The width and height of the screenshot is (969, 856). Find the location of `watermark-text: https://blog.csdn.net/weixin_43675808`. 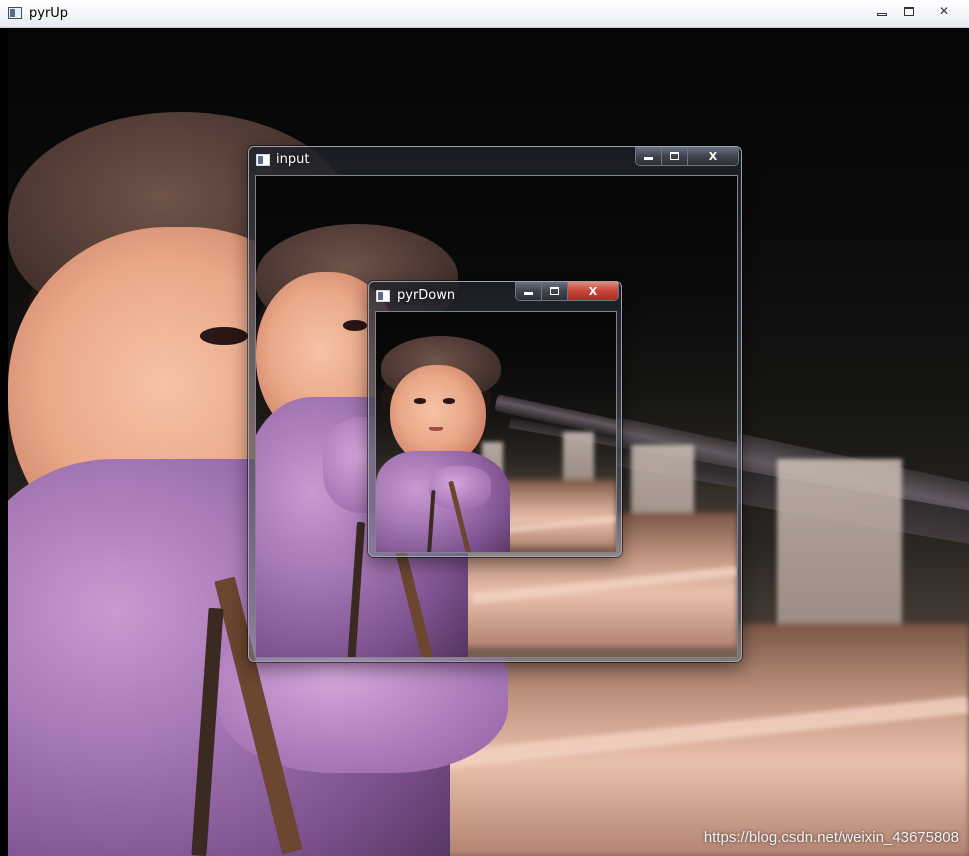

watermark-text: https://blog.csdn.net/weixin_43675808 is located at coordinates (831, 837).